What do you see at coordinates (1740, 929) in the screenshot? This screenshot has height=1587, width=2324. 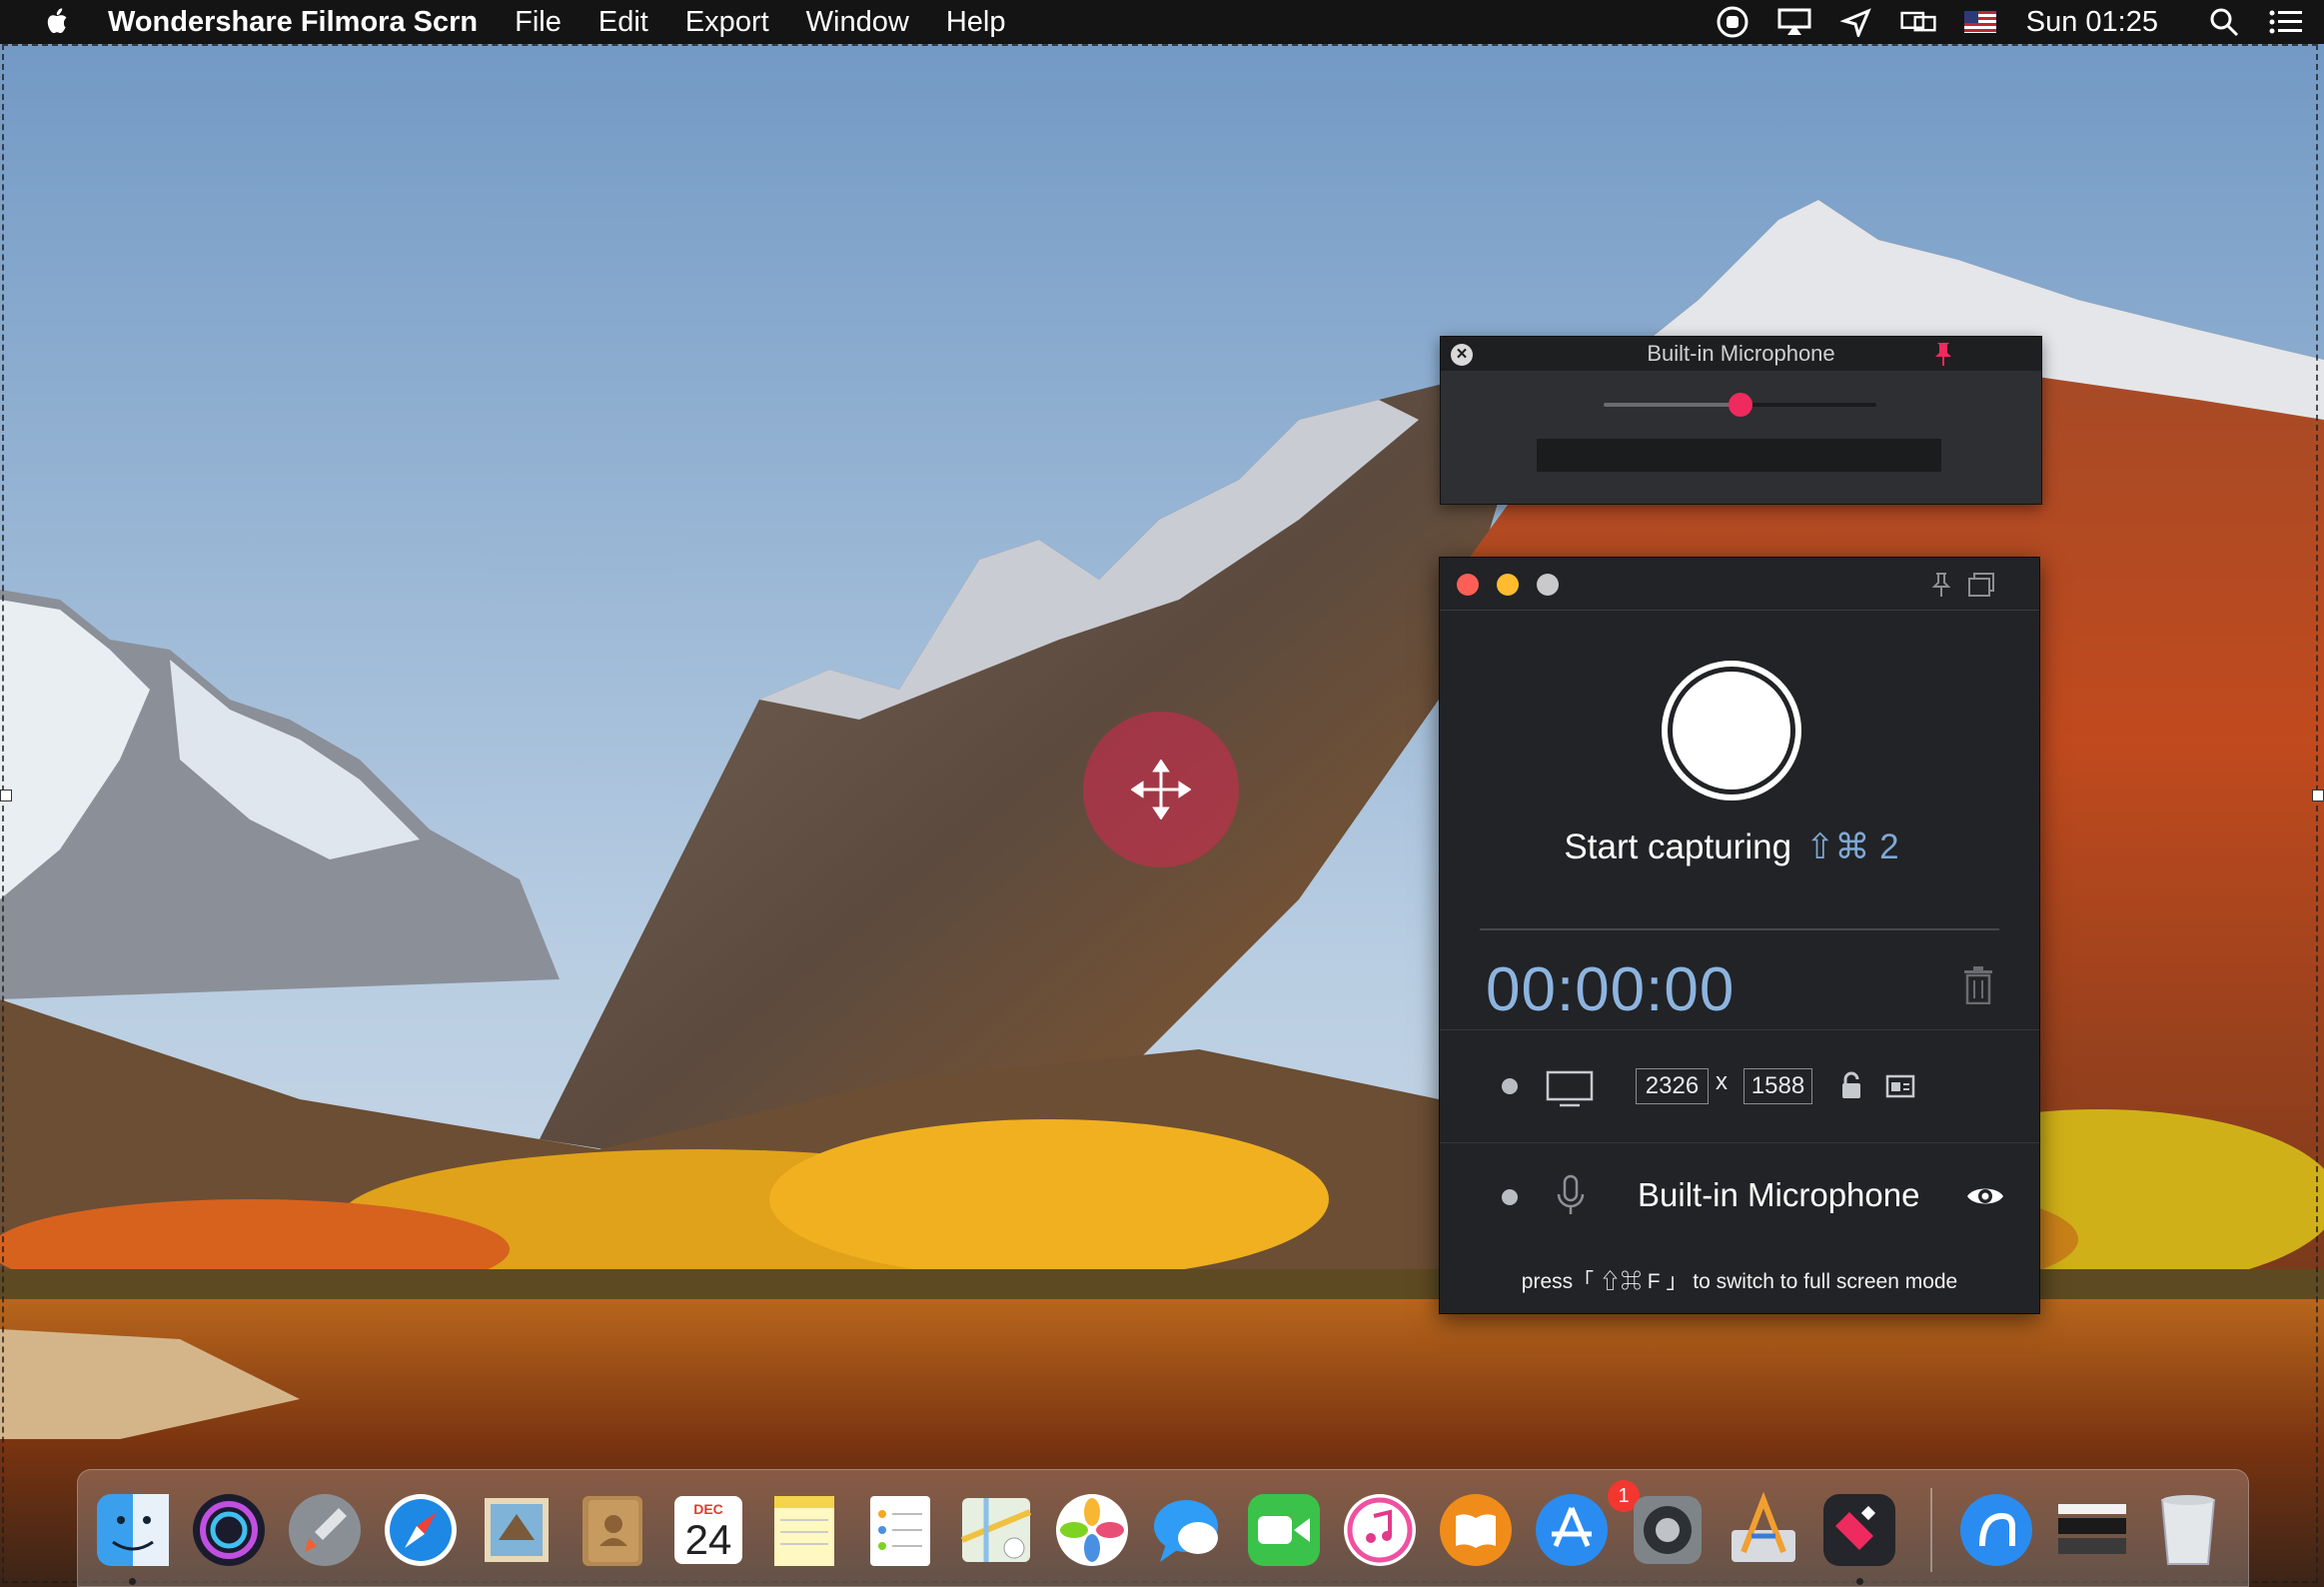 I see `divider` at bounding box center [1740, 929].